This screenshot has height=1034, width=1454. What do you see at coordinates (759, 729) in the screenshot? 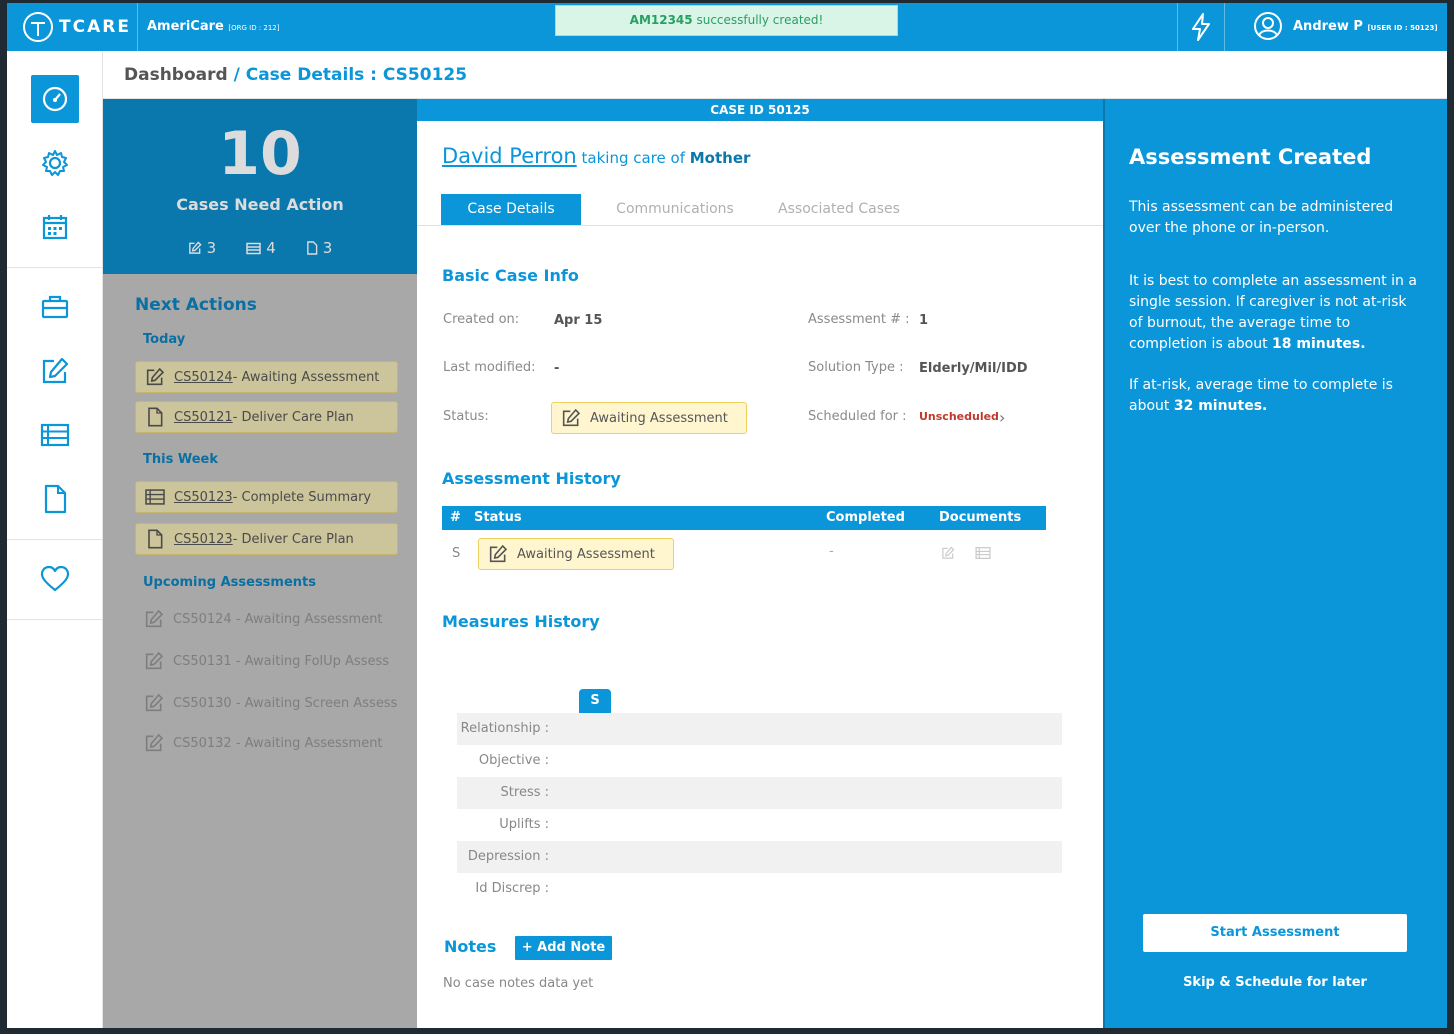
I see `measure-row: Relationship :` at bounding box center [759, 729].